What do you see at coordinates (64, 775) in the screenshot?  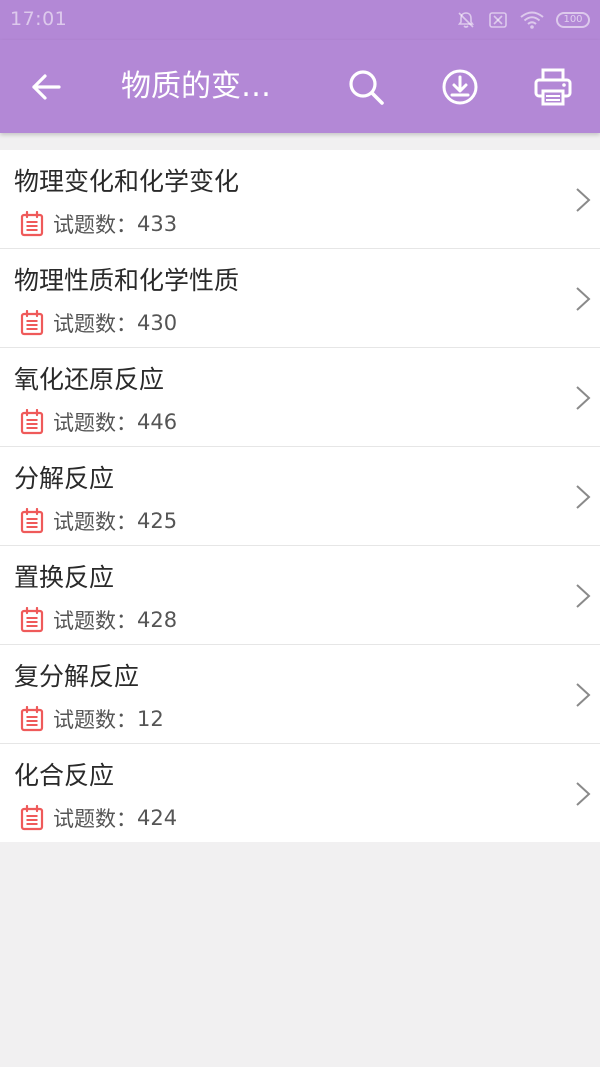 I see `item-title: 化合反应` at bounding box center [64, 775].